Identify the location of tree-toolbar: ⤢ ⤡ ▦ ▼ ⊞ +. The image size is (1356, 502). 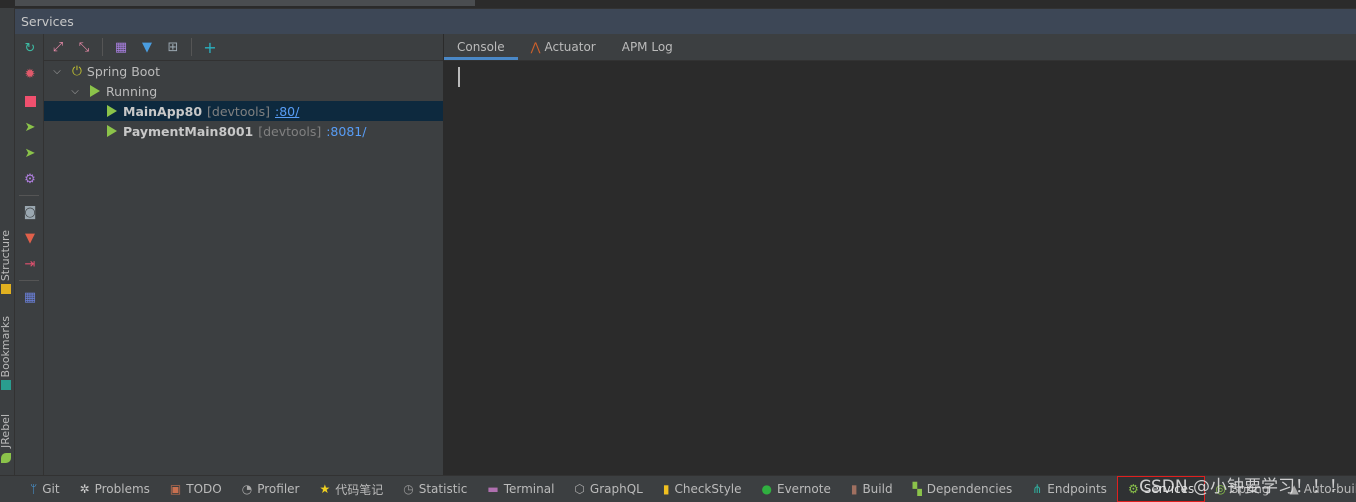
(243, 47).